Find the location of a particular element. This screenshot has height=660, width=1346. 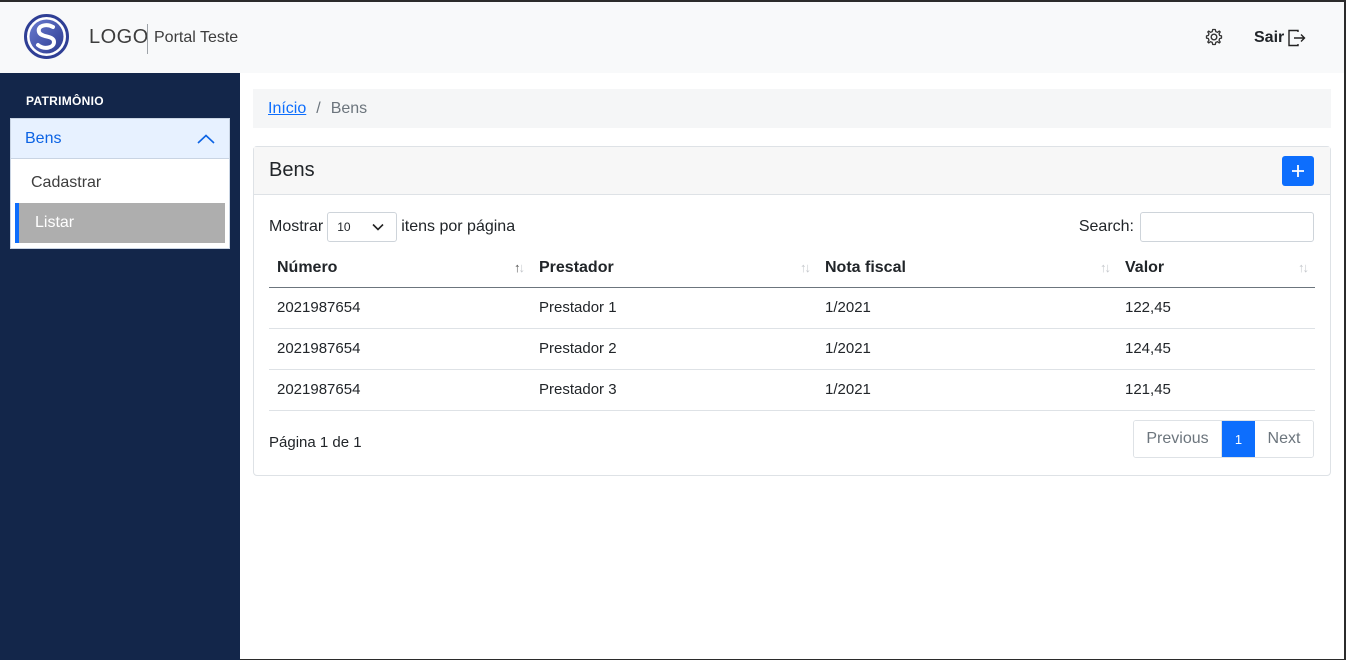

page-size-control: Mostrar 10 itens por página is located at coordinates (392, 227).